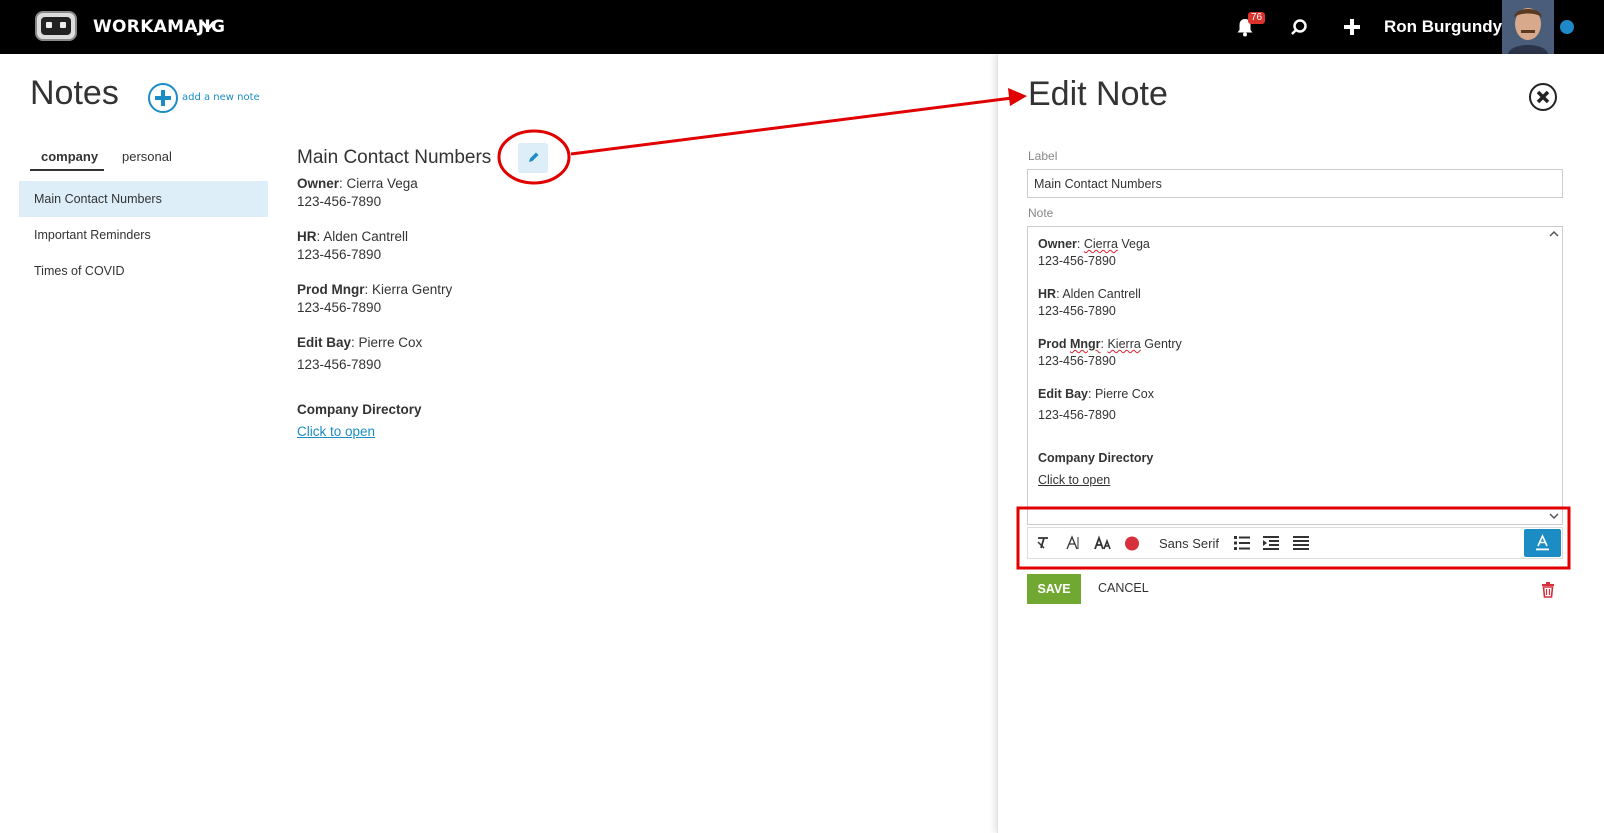 The width and height of the screenshot is (1604, 833). What do you see at coordinates (1043, 156) in the screenshot?
I see `label-caption: Label` at bounding box center [1043, 156].